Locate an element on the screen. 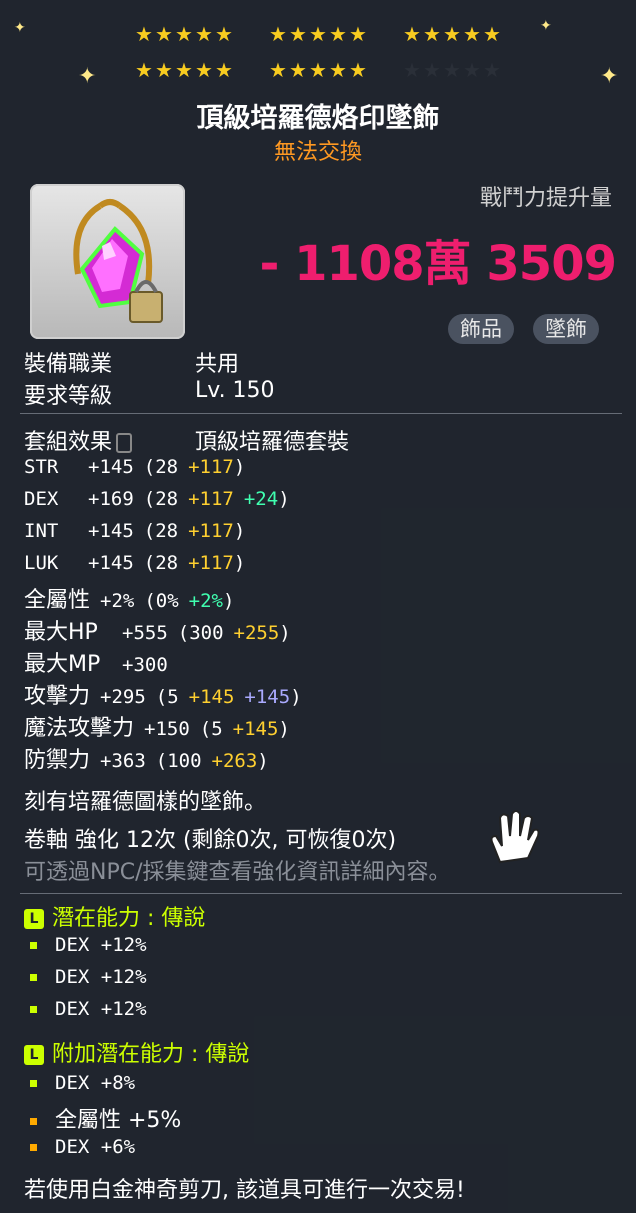  stat-row: LUK +145 (28 +117) is located at coordinates (134, 562).